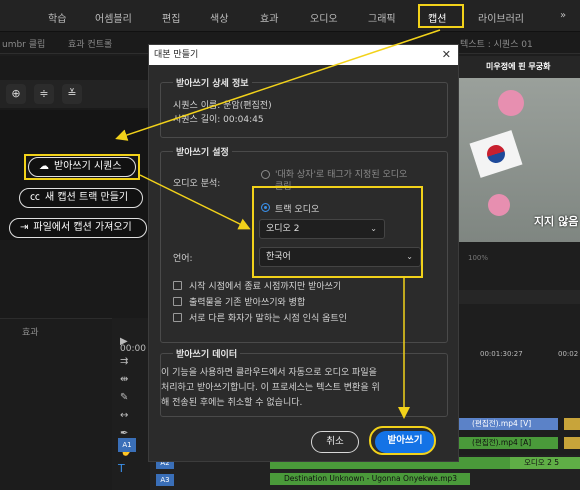 Image resolution: width=580 pixels, height=490 pixels. What do you see at coordinates (232, 403) in the screenshot?
I see `data-text-line-3: 해 전송된 후에는 취소할 수 없습니다.` at bounding box center [232, 403].